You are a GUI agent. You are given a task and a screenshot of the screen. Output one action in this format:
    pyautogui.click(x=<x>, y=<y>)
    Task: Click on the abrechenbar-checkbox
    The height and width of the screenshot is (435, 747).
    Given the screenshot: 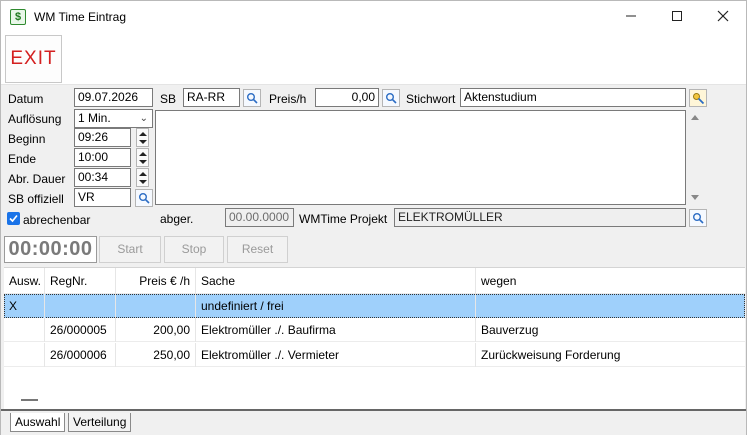 What is the action you would take?
    pyautogui.click(x=13, y=218)
    